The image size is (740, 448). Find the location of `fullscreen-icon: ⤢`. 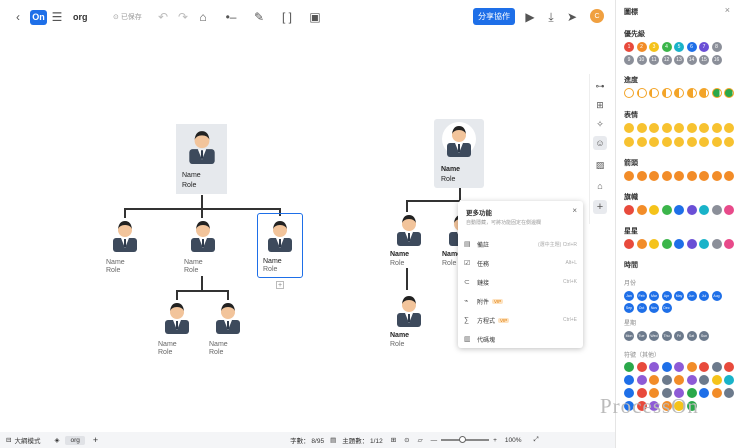

fullscreen-icon: ⤢ is located at coordinates (536, 440).